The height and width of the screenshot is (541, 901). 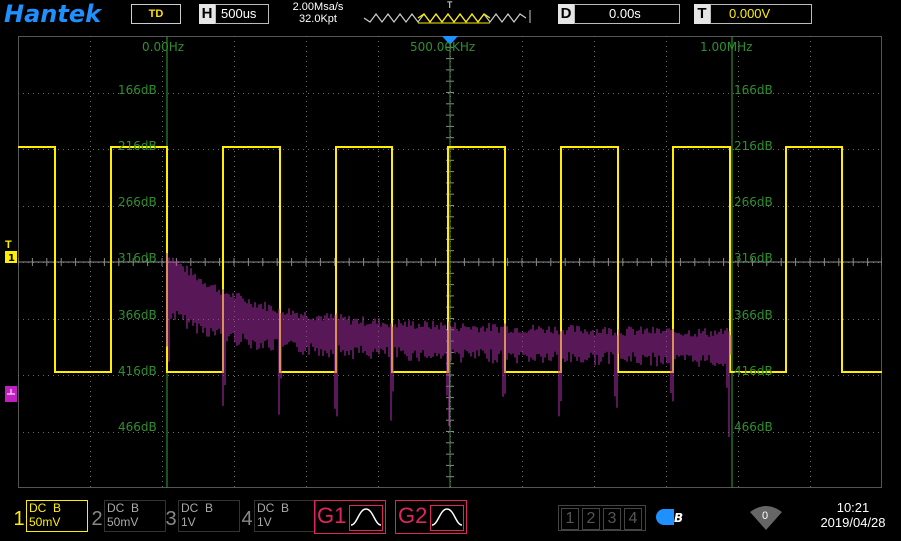 What do you see at coordinates (137, 90) in the screenshot?
I see `db-label-left: 166dB` at bounding box center [137, 90].